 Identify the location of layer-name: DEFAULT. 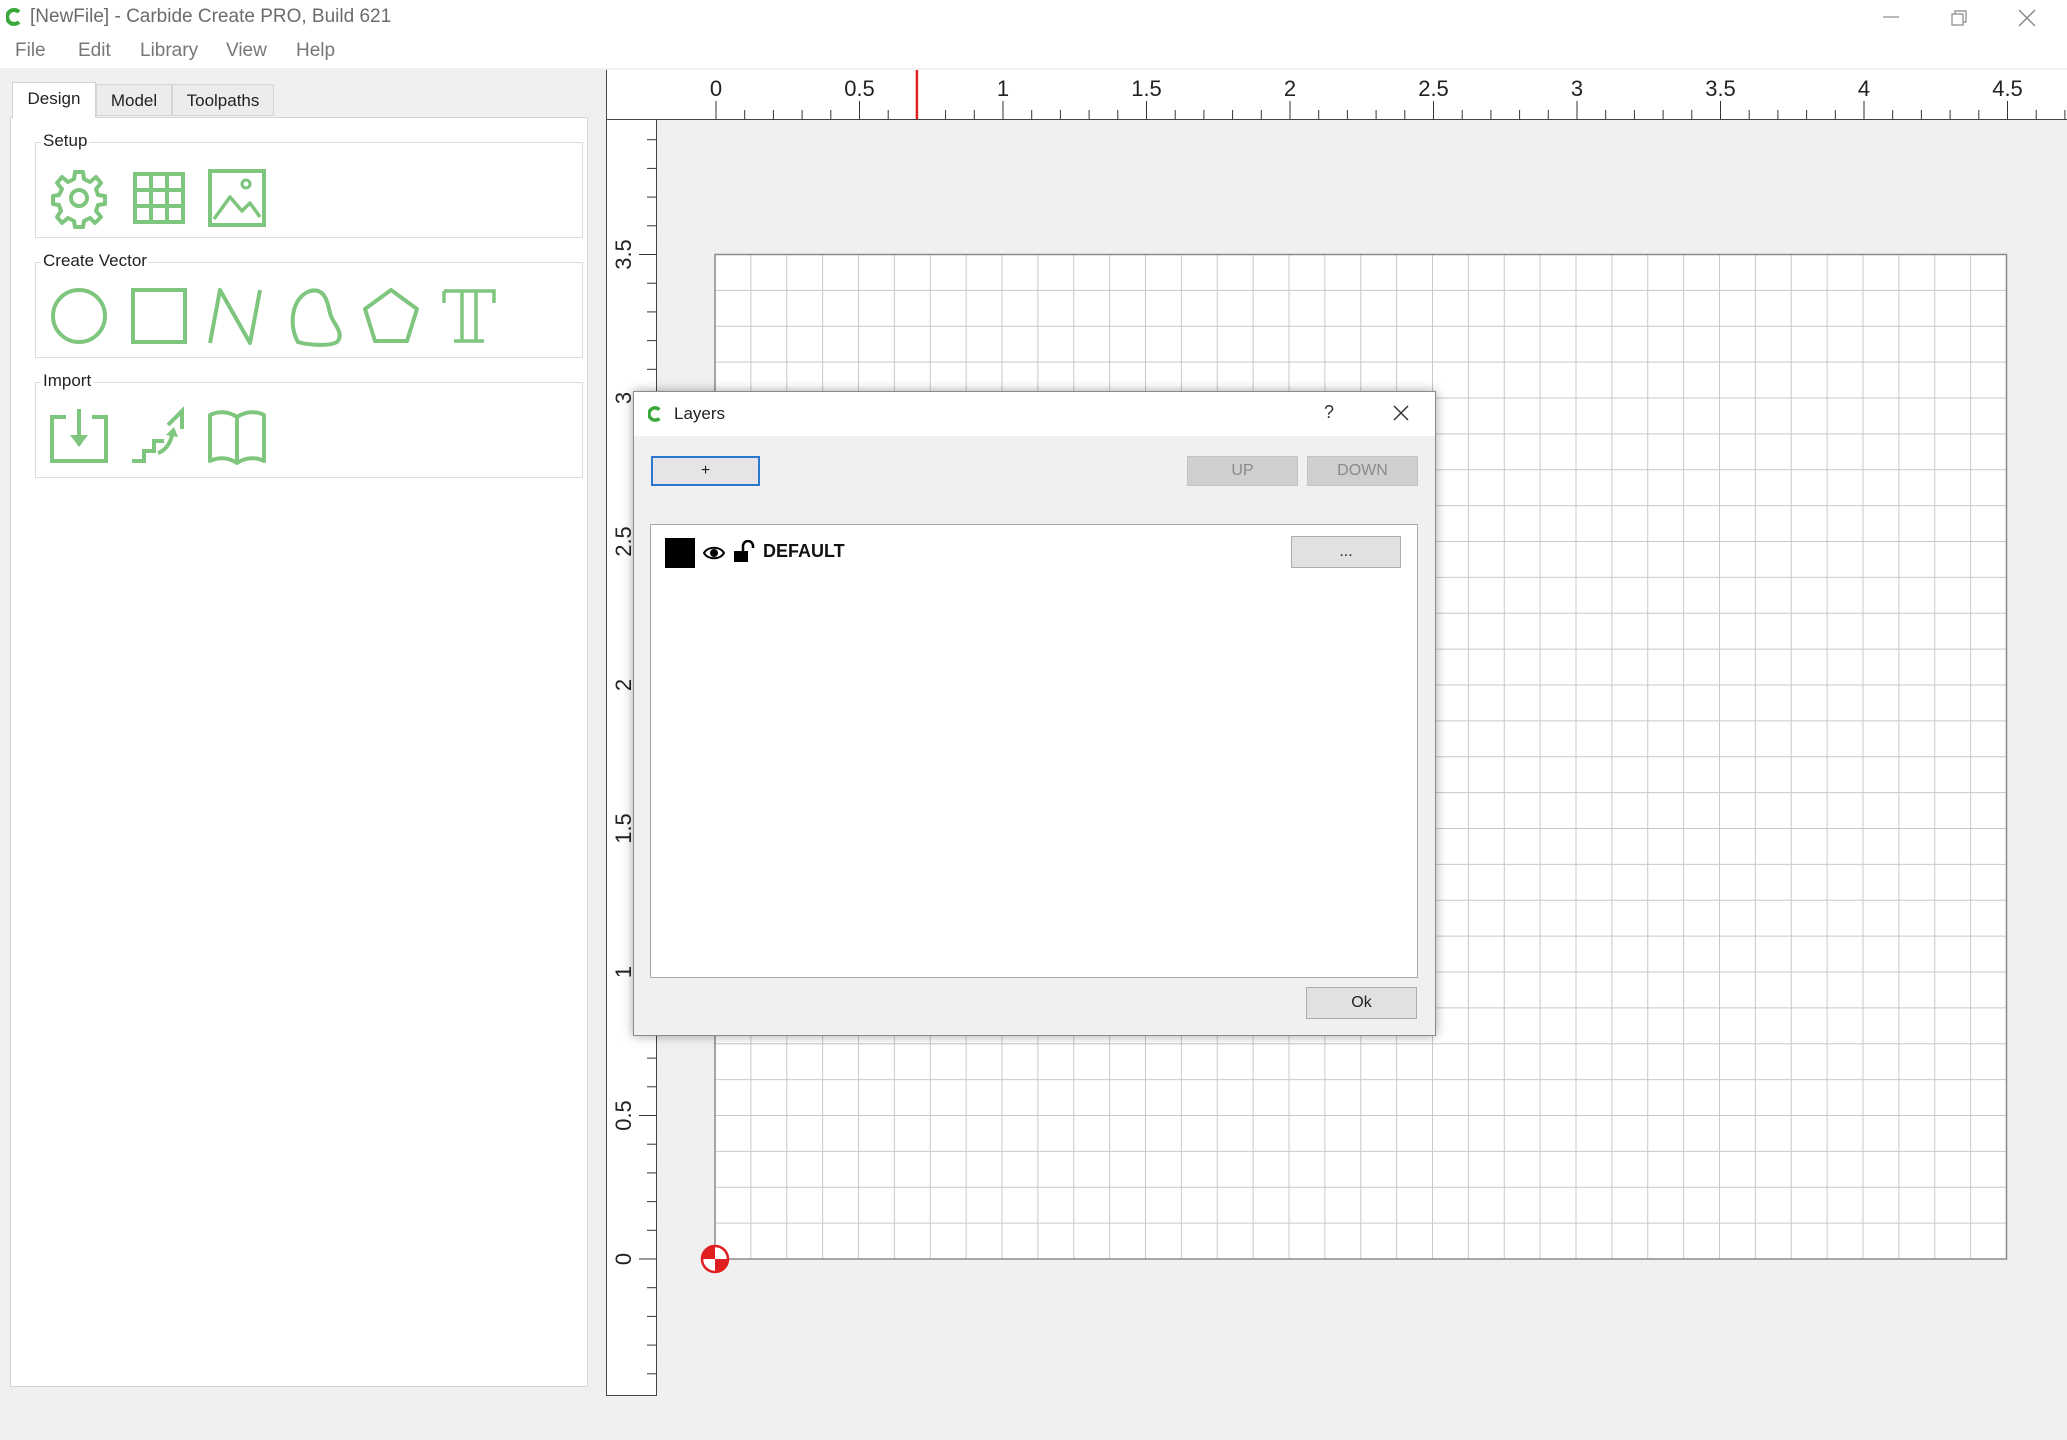
(804, 551).